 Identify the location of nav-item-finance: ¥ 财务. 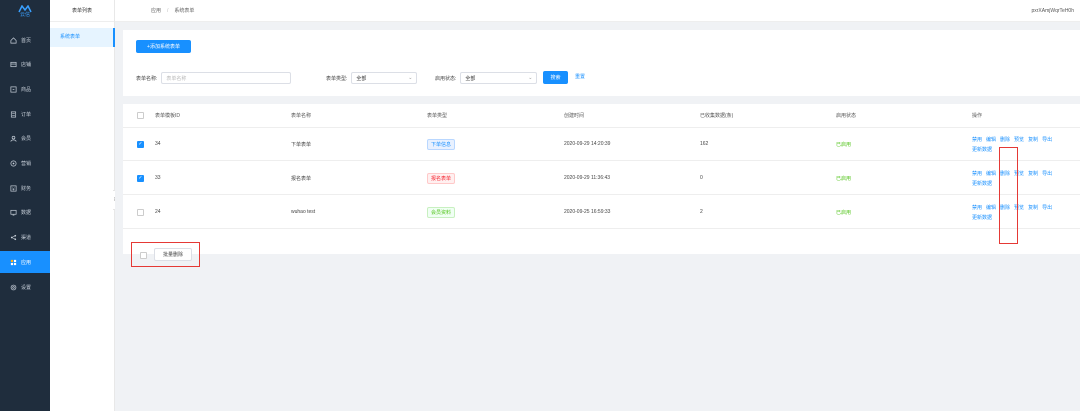
(25, 188).